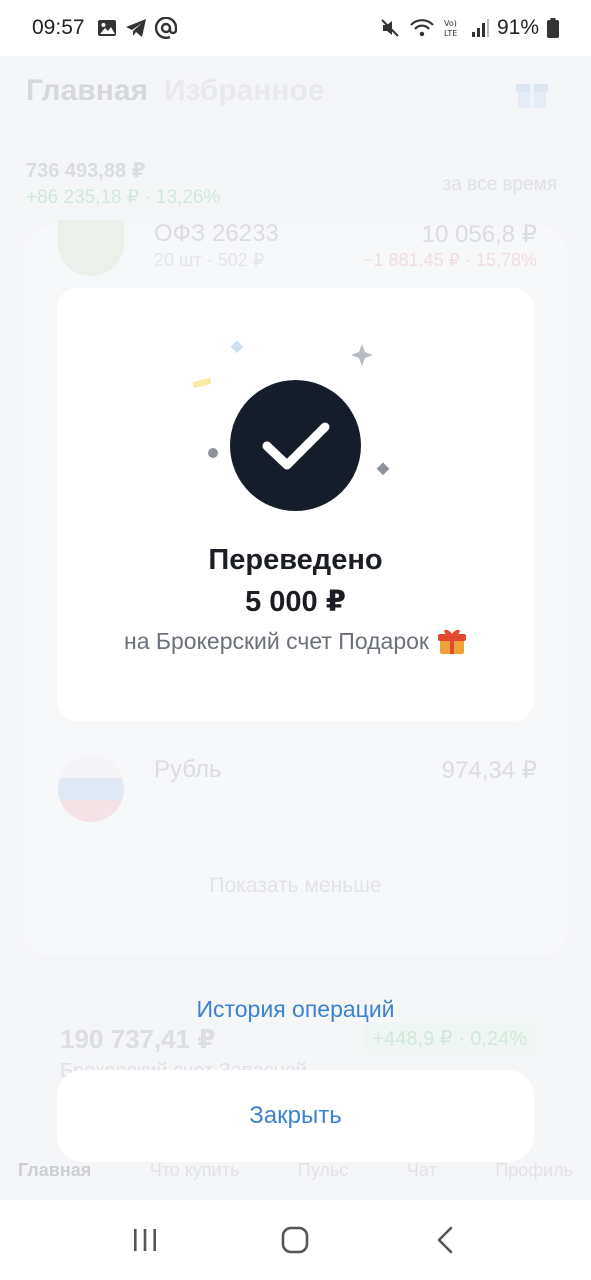  What do you see at coordinates (295, 1009) in the screenshot?
I see `operations-history-link: История операций` at bounding box center [295, 1009].